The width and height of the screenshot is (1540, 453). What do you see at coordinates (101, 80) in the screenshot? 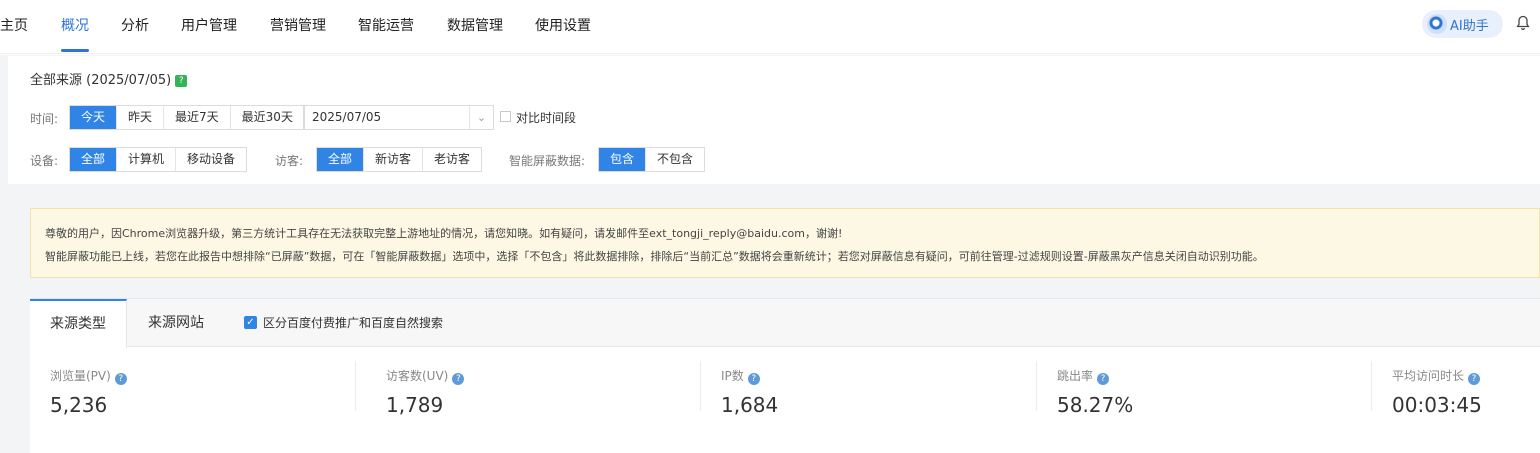
I see `source-title-text: 全部来源 (2025/07/05)` at bounding box center [101, 80].